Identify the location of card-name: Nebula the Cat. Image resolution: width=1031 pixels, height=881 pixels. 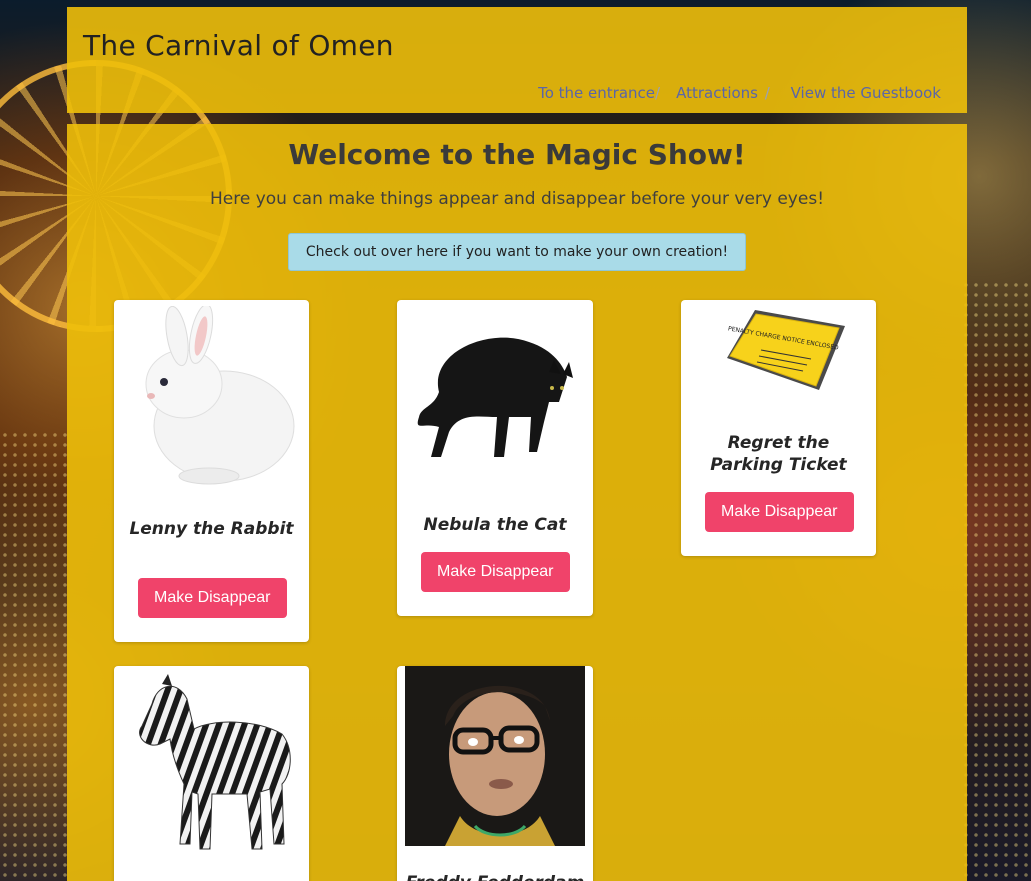
(495, 525).